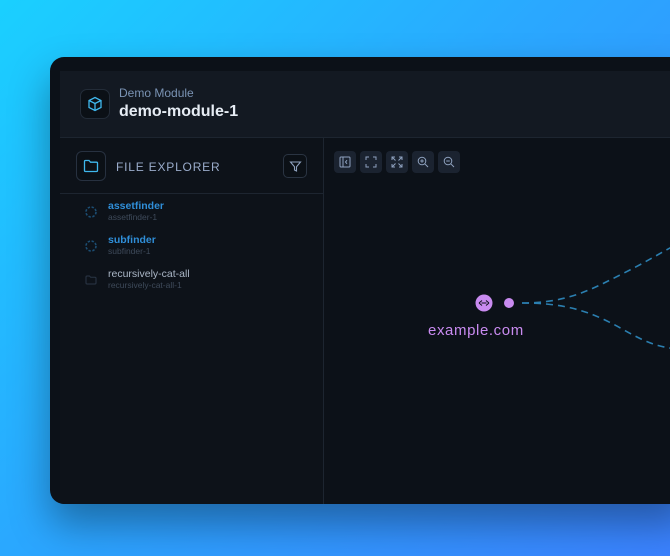 This screenshot has width=670, height=556. What do you see at coordinates (509, 303) in the screenshot?
I see `node-handle` at bounding box center [509, 303].